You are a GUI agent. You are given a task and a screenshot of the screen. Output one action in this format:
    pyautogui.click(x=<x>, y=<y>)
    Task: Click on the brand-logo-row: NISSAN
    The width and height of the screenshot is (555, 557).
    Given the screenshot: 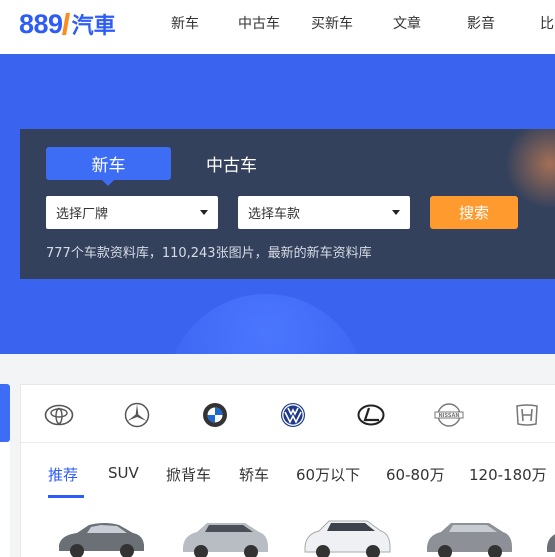 What is the action you would take?
    pyautogui.click(x=288, y=414)
    